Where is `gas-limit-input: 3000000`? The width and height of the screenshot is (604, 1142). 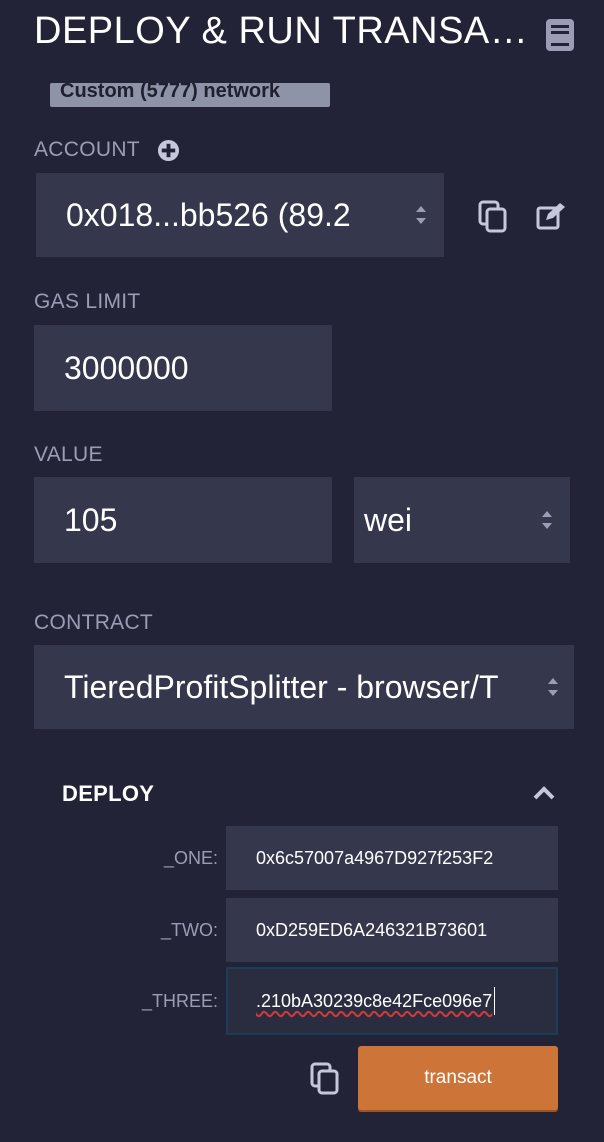 gas-limit-input: 3000000 is located at coordinates (183, 368).